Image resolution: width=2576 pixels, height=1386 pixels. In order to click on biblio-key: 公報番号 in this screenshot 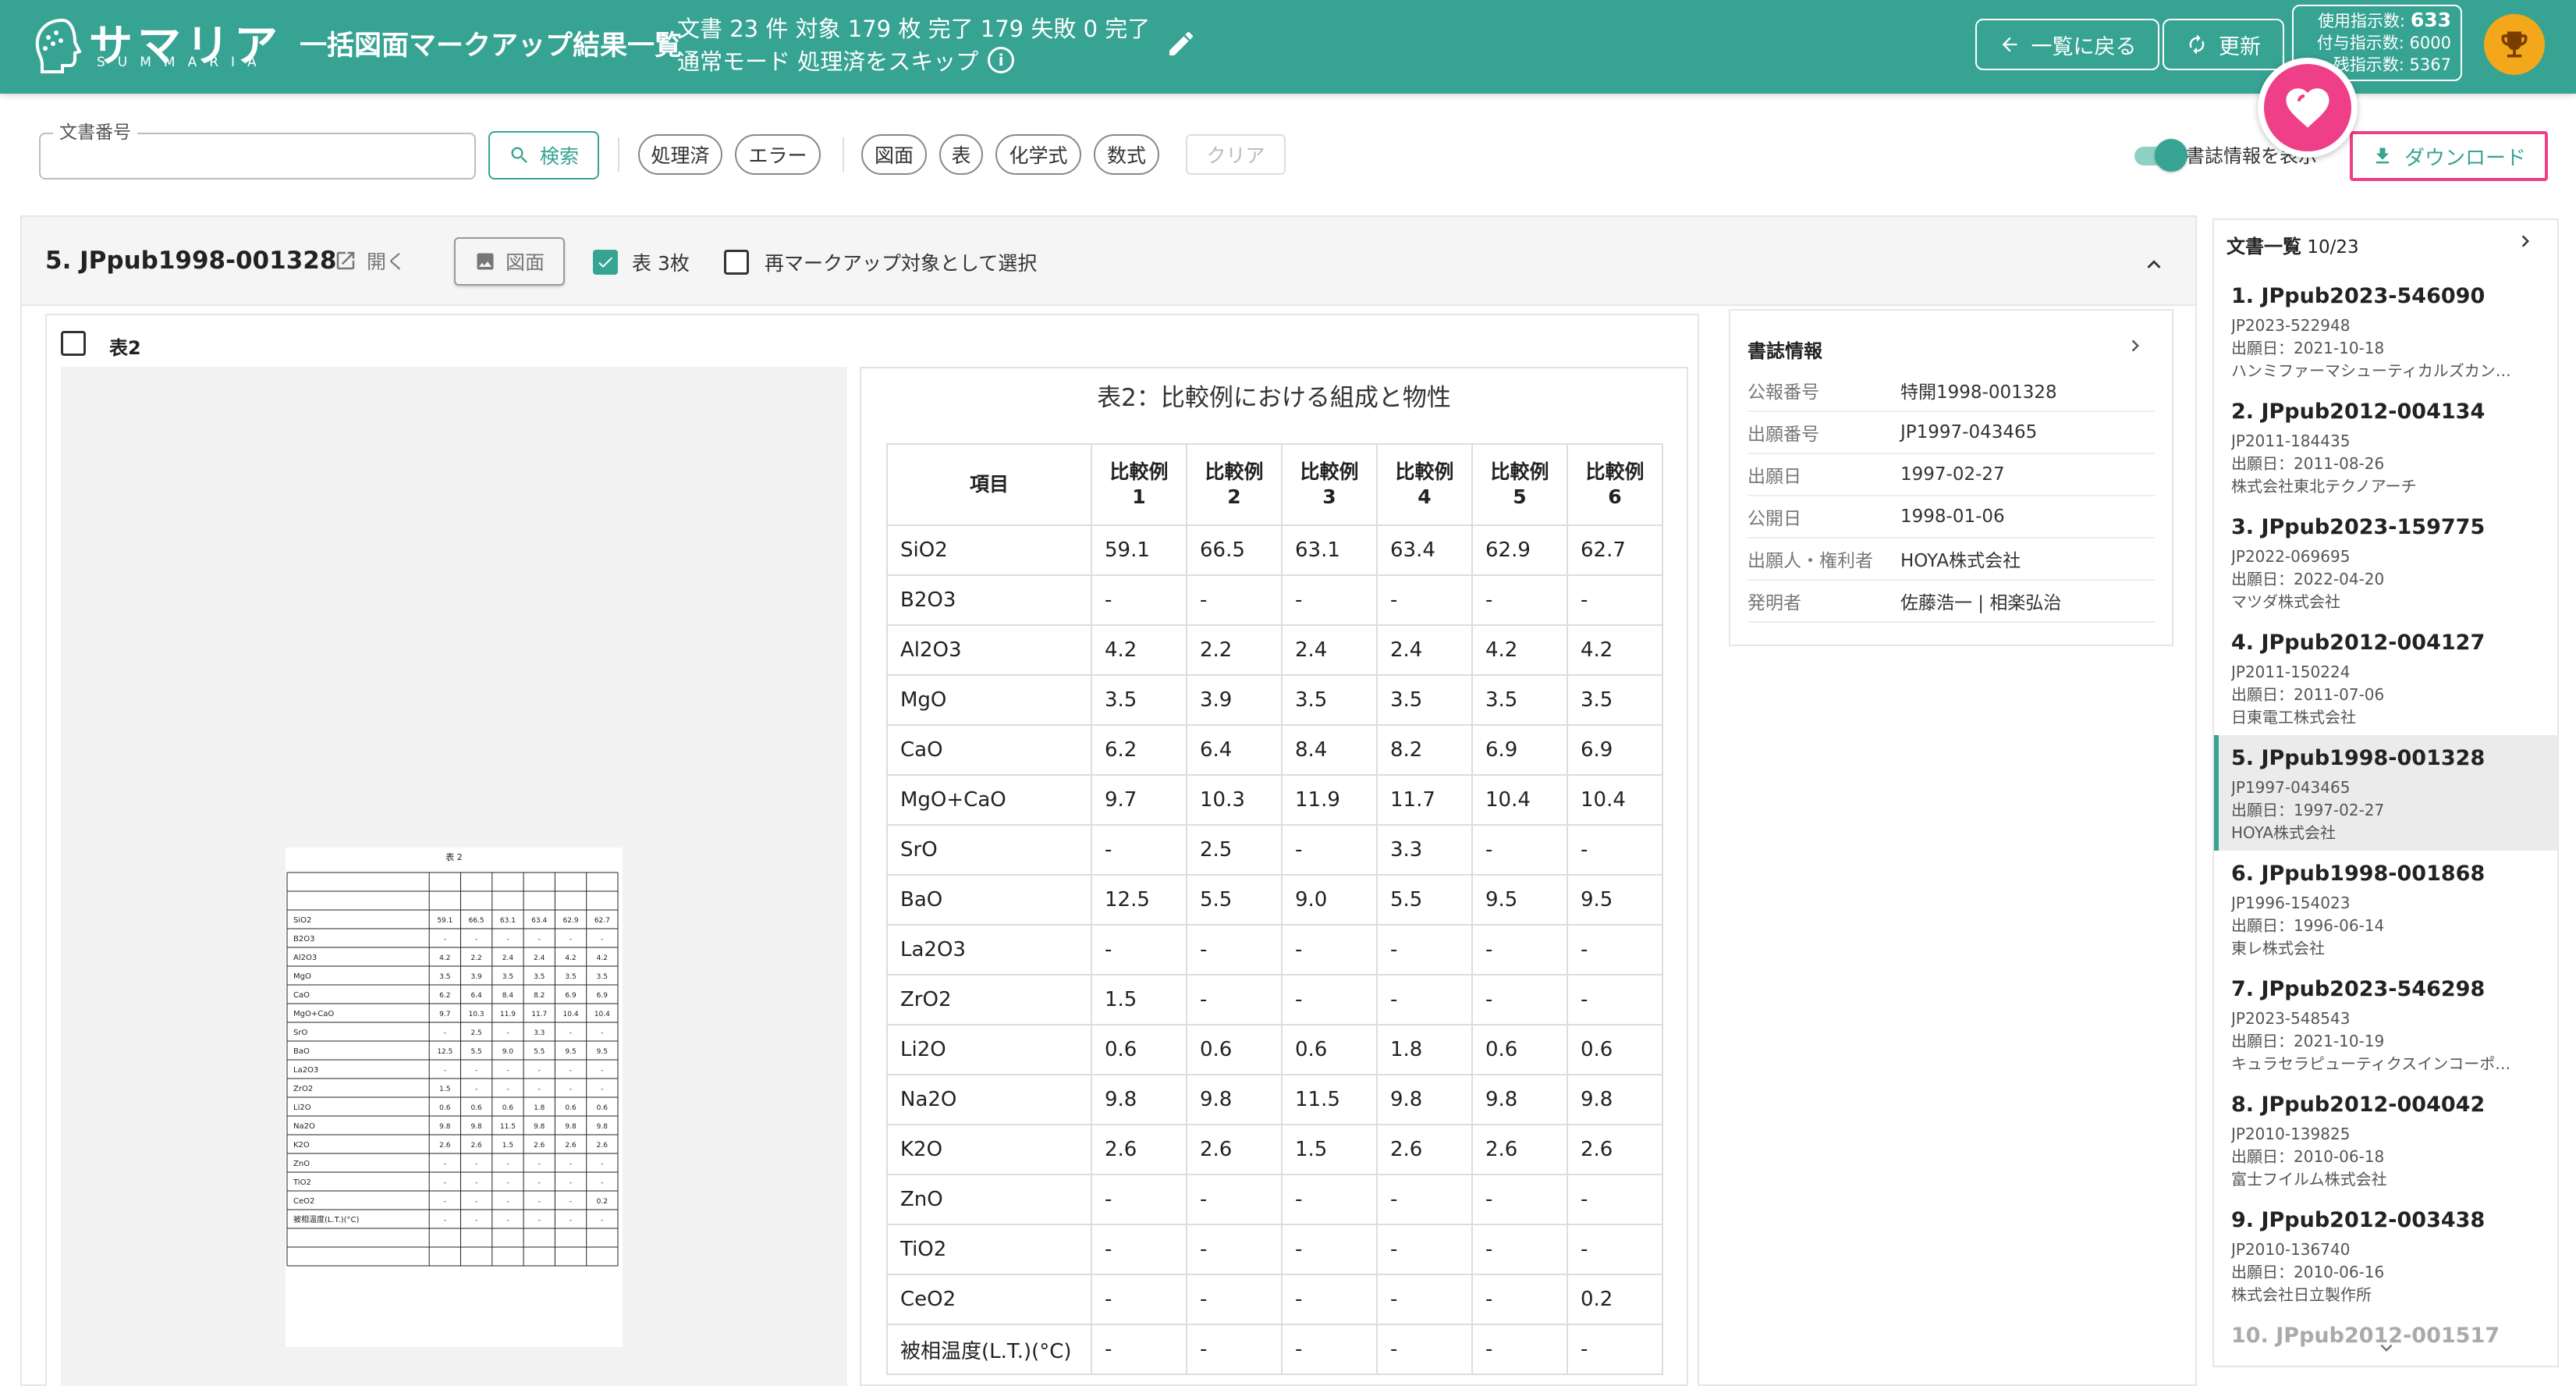, I will do `click(1783, 392)`.